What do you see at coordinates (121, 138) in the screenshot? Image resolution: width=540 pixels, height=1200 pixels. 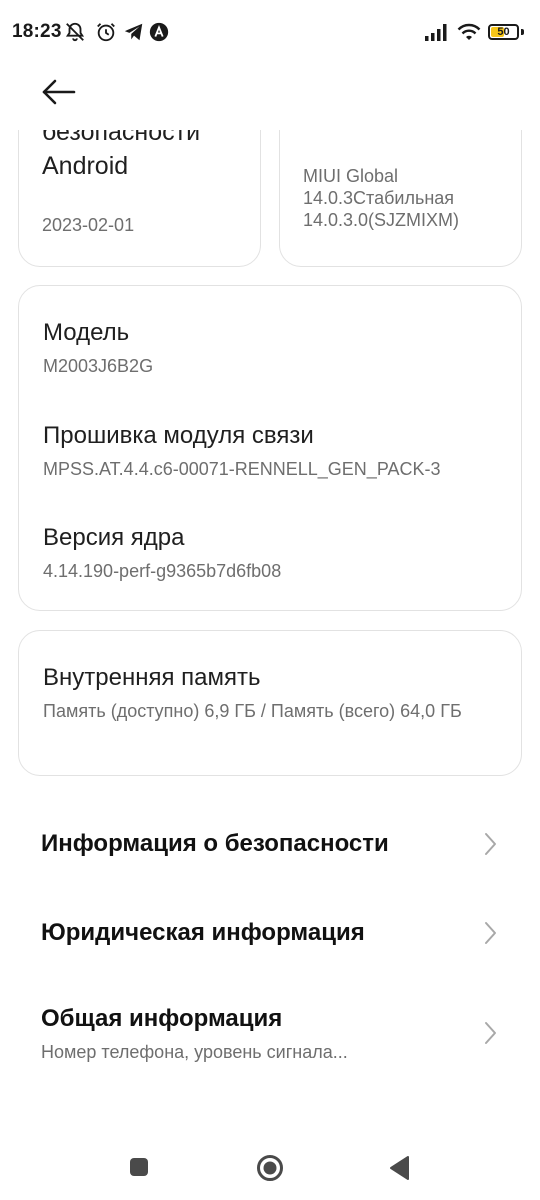 I see `security-update-title-line1: безопасности` at bounding box center [121, 138].